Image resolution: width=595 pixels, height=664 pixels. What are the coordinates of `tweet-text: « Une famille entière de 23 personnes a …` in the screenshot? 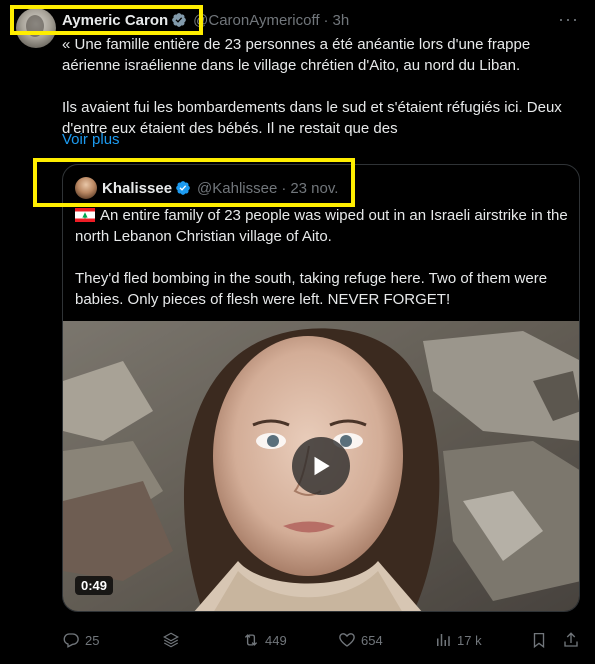 It's located at (326, 86).